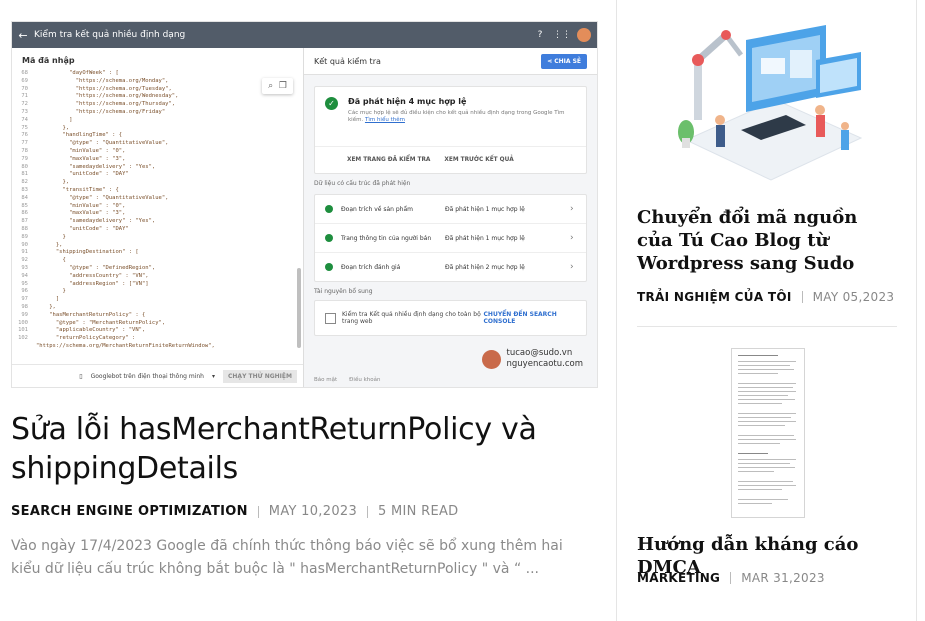  Describe the element at coordinates (77, 73) in the screenshot. I see `code-line-text: "dayOfWeek" : [` at that location.